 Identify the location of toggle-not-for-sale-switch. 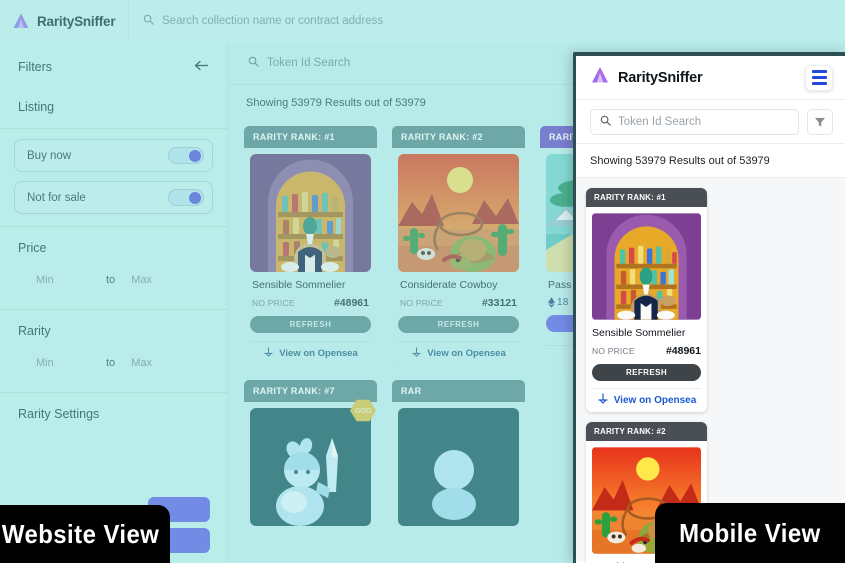
(186, 197).